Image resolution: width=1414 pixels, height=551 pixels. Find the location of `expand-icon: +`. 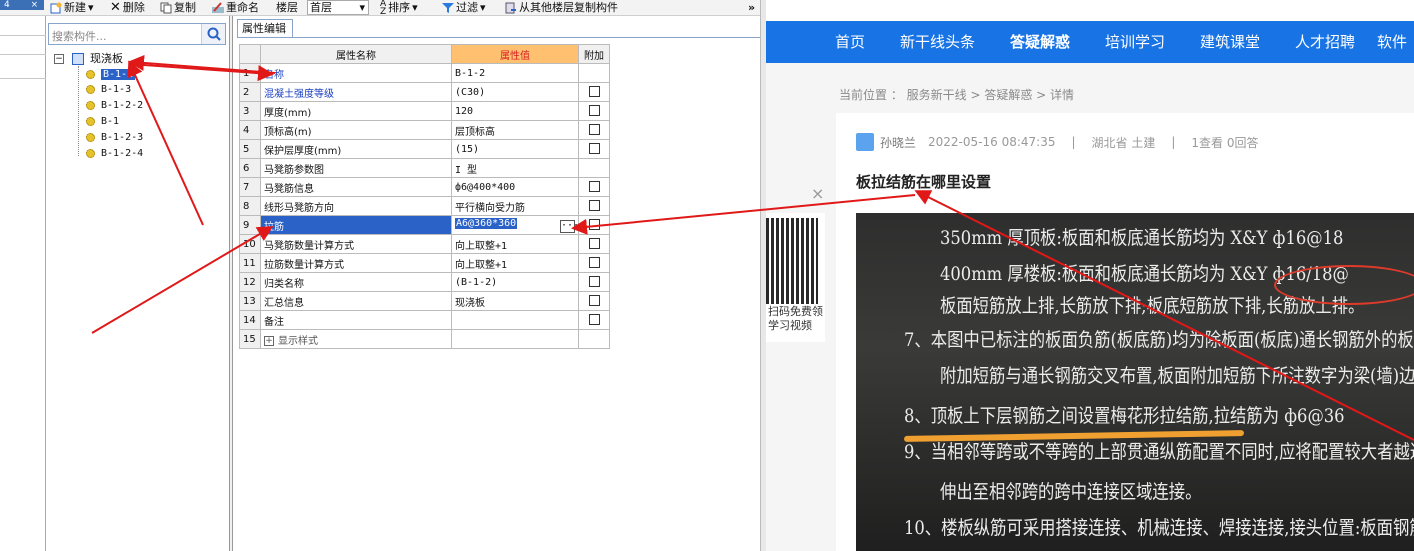

expand-icon: + is located at coordinates (269, 340).